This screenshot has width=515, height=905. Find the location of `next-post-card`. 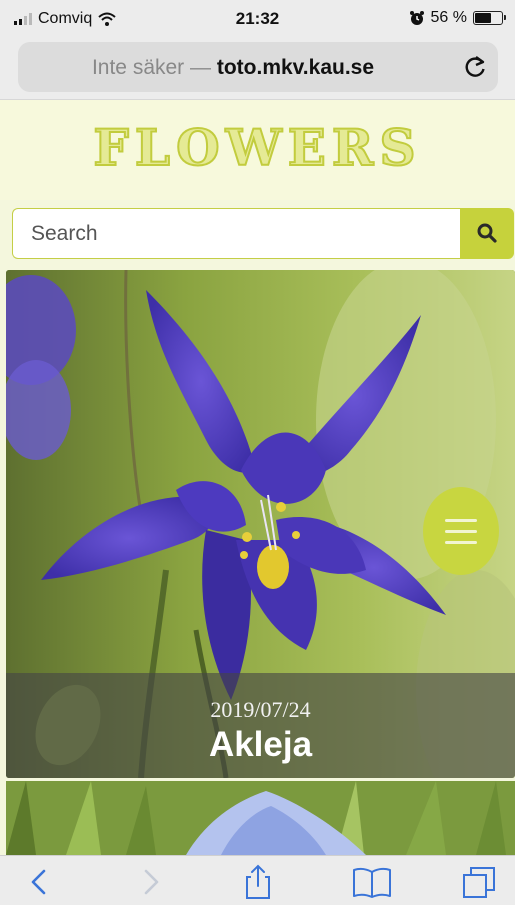

next-post-card is located at coordinates (260, 818).